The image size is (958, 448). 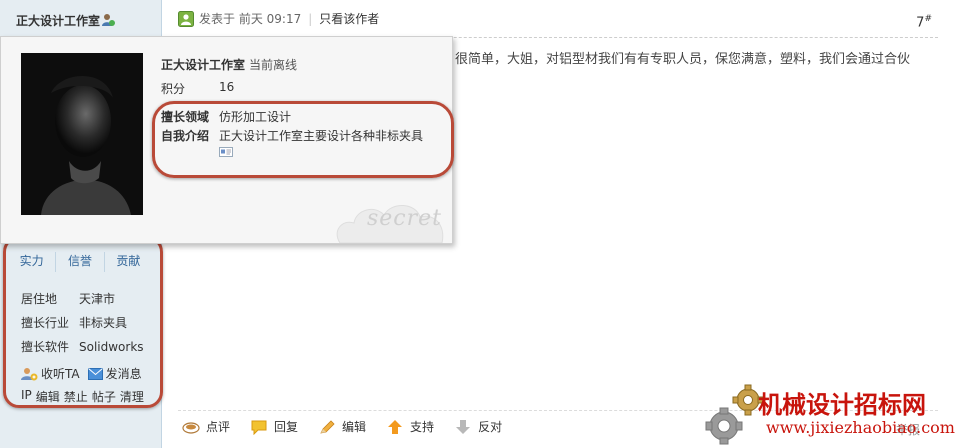 I want to click on points-row: 积分 16, so click(x=197, y=88).